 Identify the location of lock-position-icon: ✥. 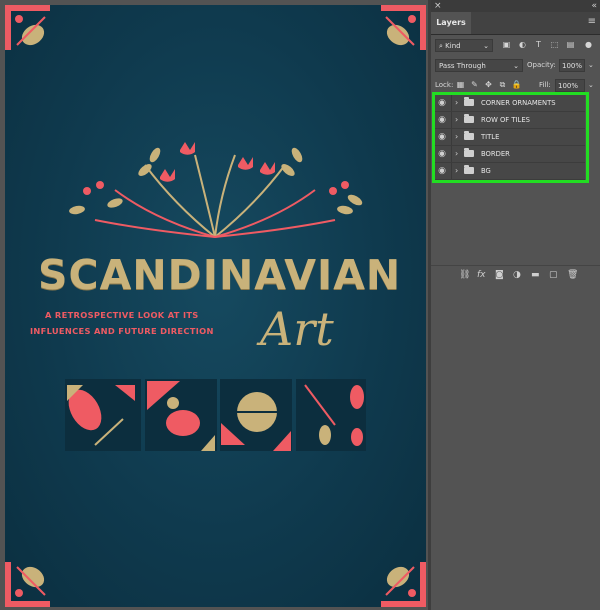
(488, 84).